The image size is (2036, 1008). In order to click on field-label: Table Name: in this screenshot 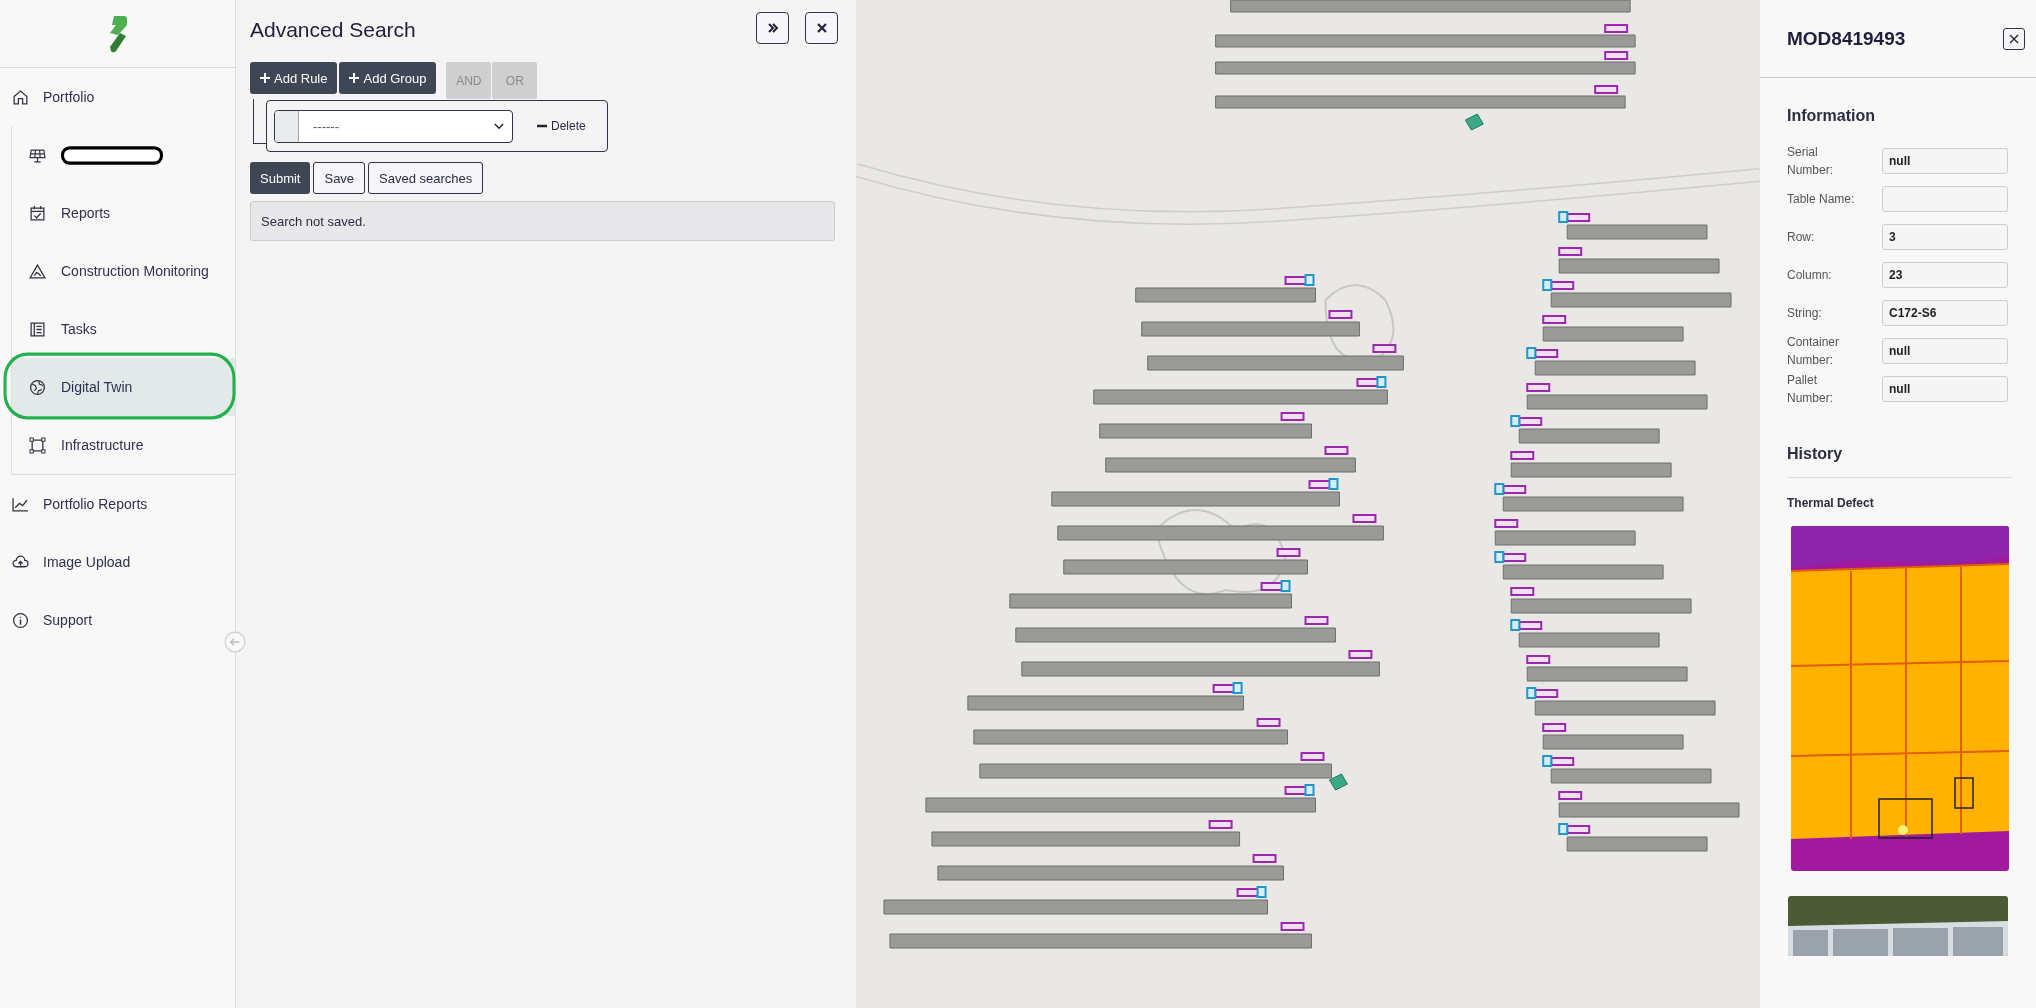, I will do `click(1821, 199)`.